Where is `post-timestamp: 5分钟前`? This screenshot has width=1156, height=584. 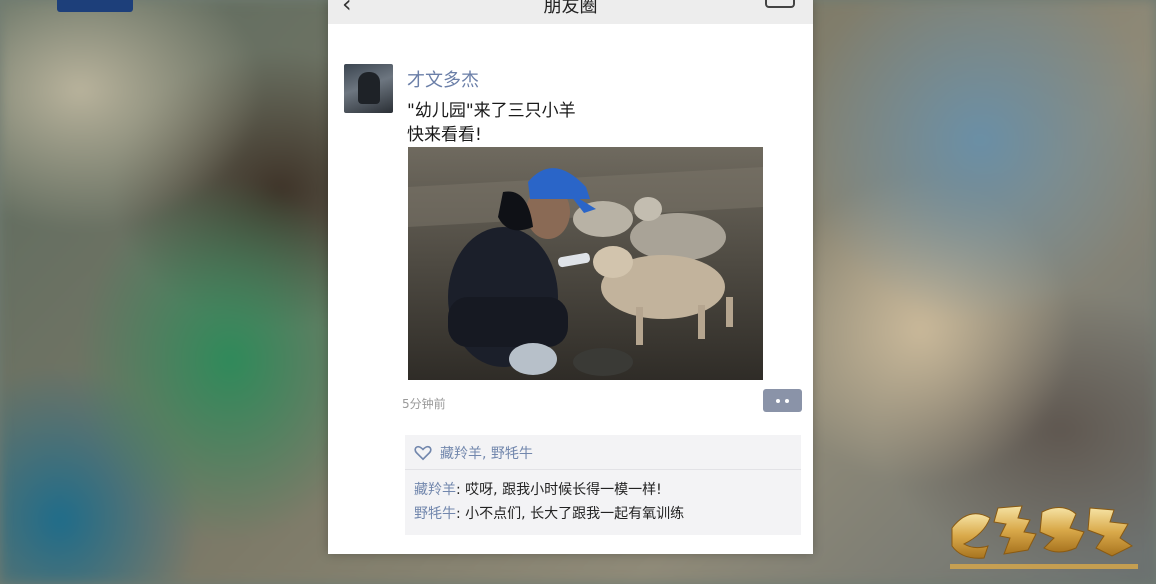 post-timestamp: 5分钟前 is located at coordinates (424, 404).